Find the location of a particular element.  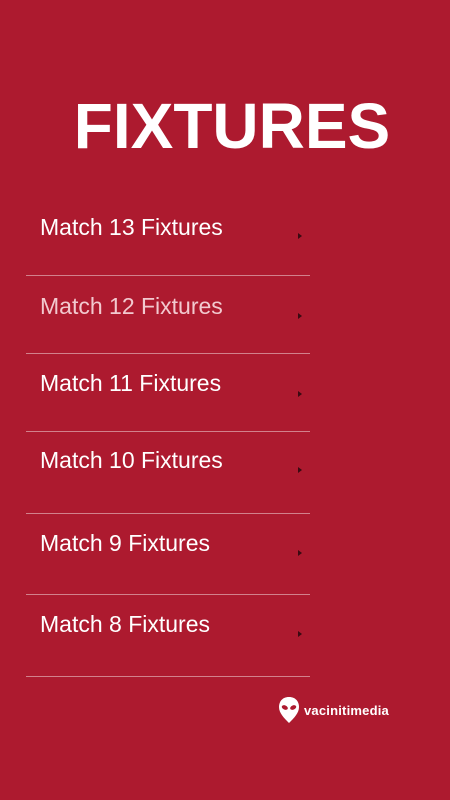

fixture-item-match-8: Match 8 Fixtures is located at coordinates (168, 636).